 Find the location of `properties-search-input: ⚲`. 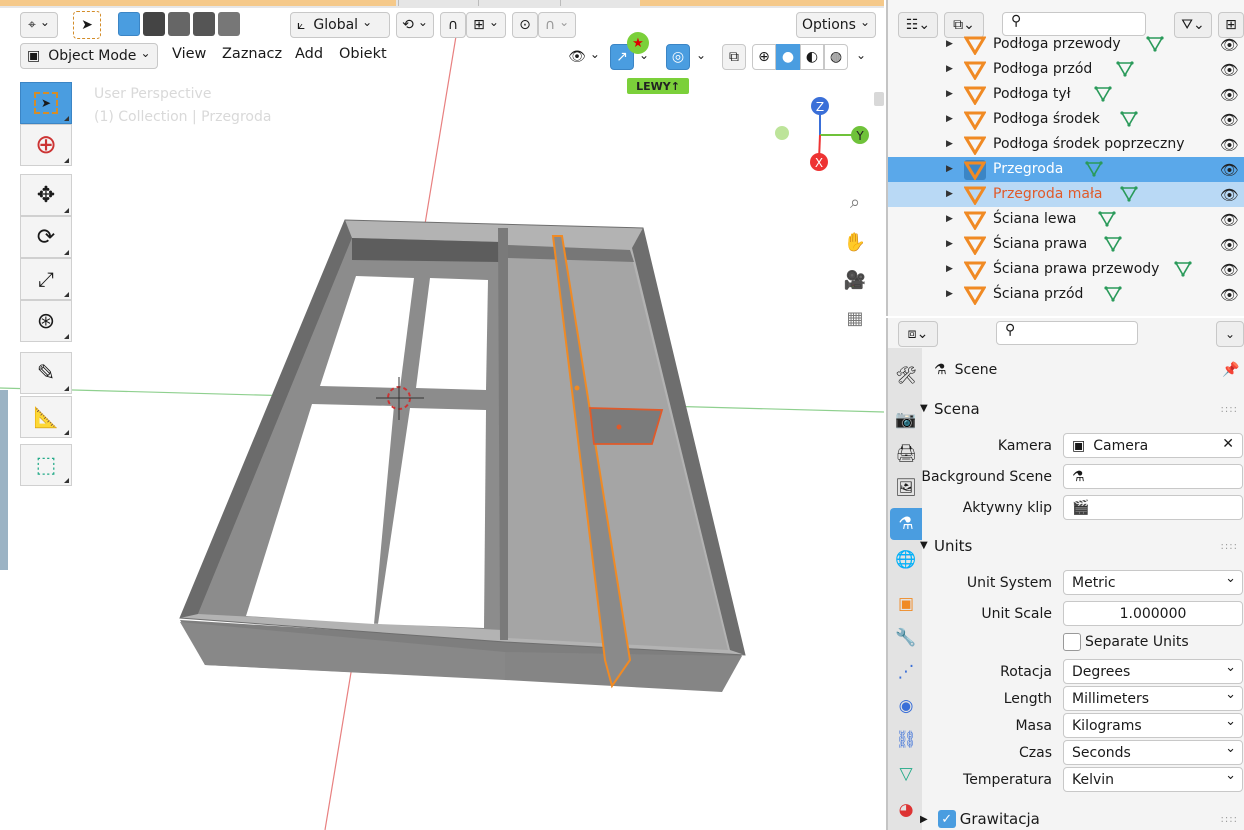

properties-search-input: ⚲ is located at coordinates (1067, 333).